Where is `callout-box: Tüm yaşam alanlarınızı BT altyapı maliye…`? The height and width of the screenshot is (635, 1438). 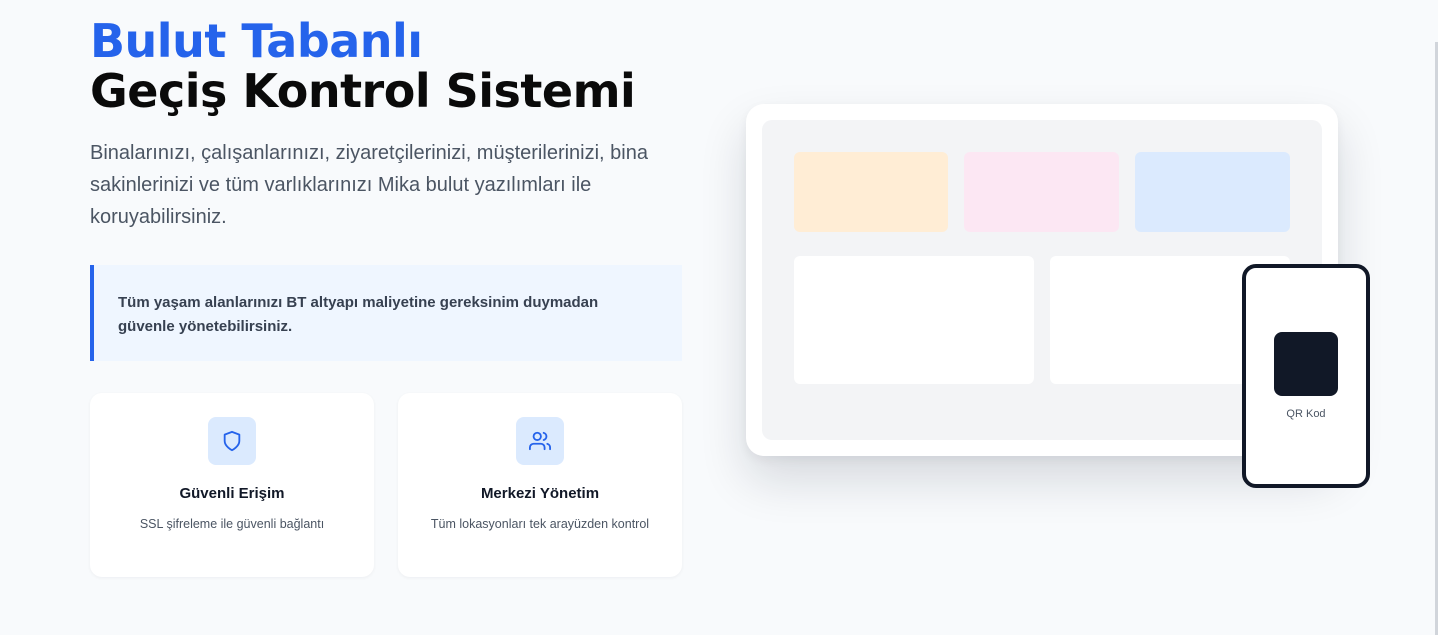 callout-box: Tüm yaşam alanlarınızı BT altyapı maliye… is located at coordinates (386, 313).